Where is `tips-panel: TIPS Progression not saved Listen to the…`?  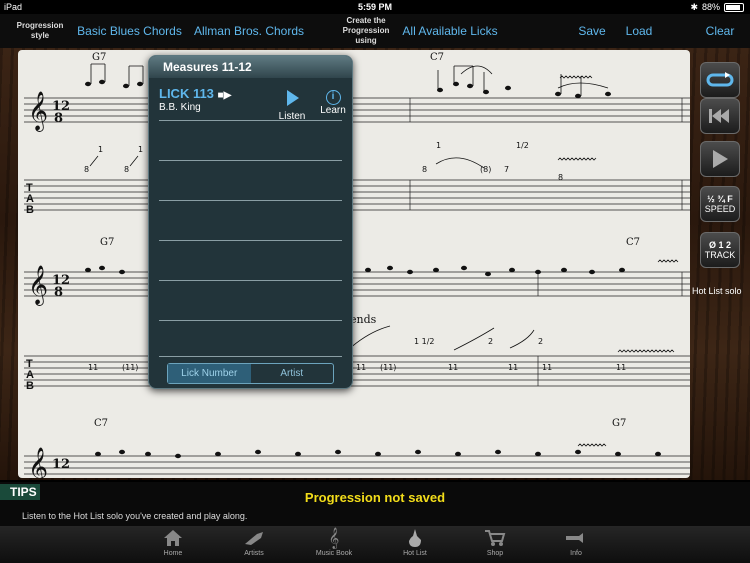 tips-panel: TIPS Progression not saved Listen to the… is located at coordinates (375, 504).